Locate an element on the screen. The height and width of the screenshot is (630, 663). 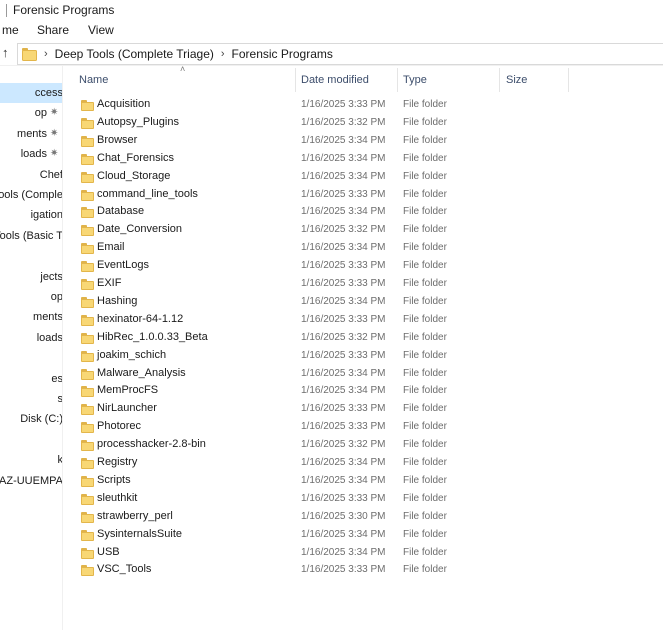
nav-item: ments ✷ is located at coordinates (31, 134).